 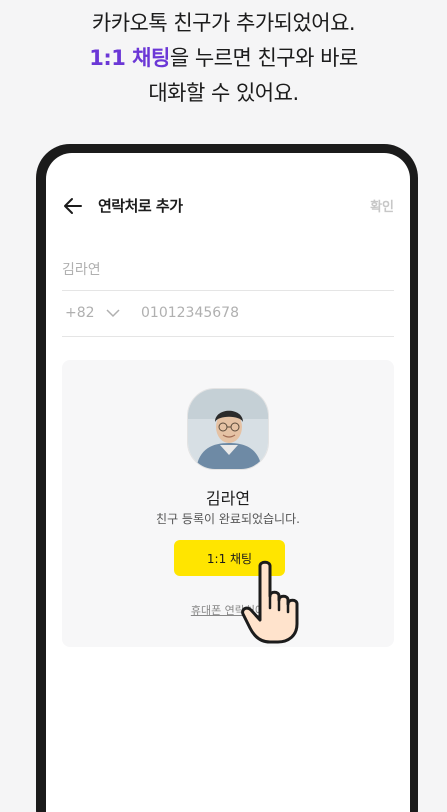 I want to click on save-to-phone-contacts-link: 휴대폰 연락처에, so click(x=228, y=610).